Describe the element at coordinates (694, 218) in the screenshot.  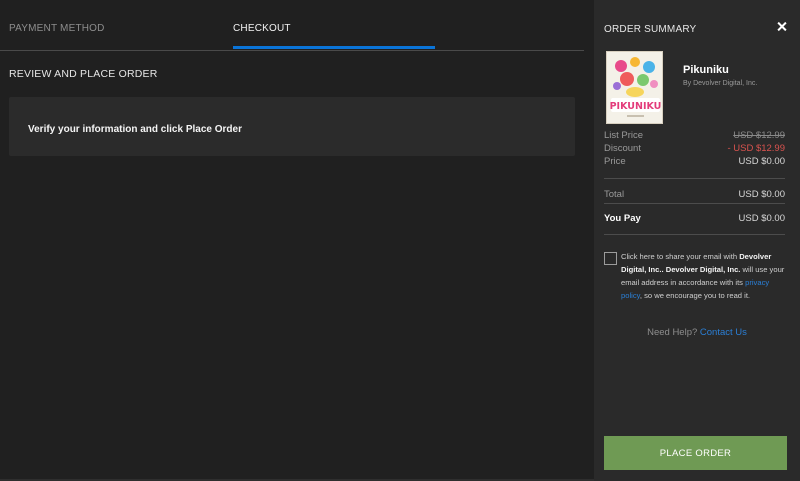
I see `you-pay-row: You Pay USD $0.00` at that location.